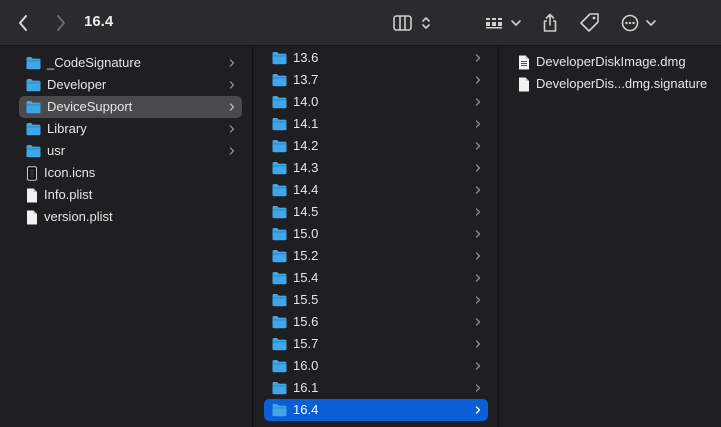 The height and width of the screenshot is (427, 721). I want to click on list-item: 15.4, so click(376, 278).